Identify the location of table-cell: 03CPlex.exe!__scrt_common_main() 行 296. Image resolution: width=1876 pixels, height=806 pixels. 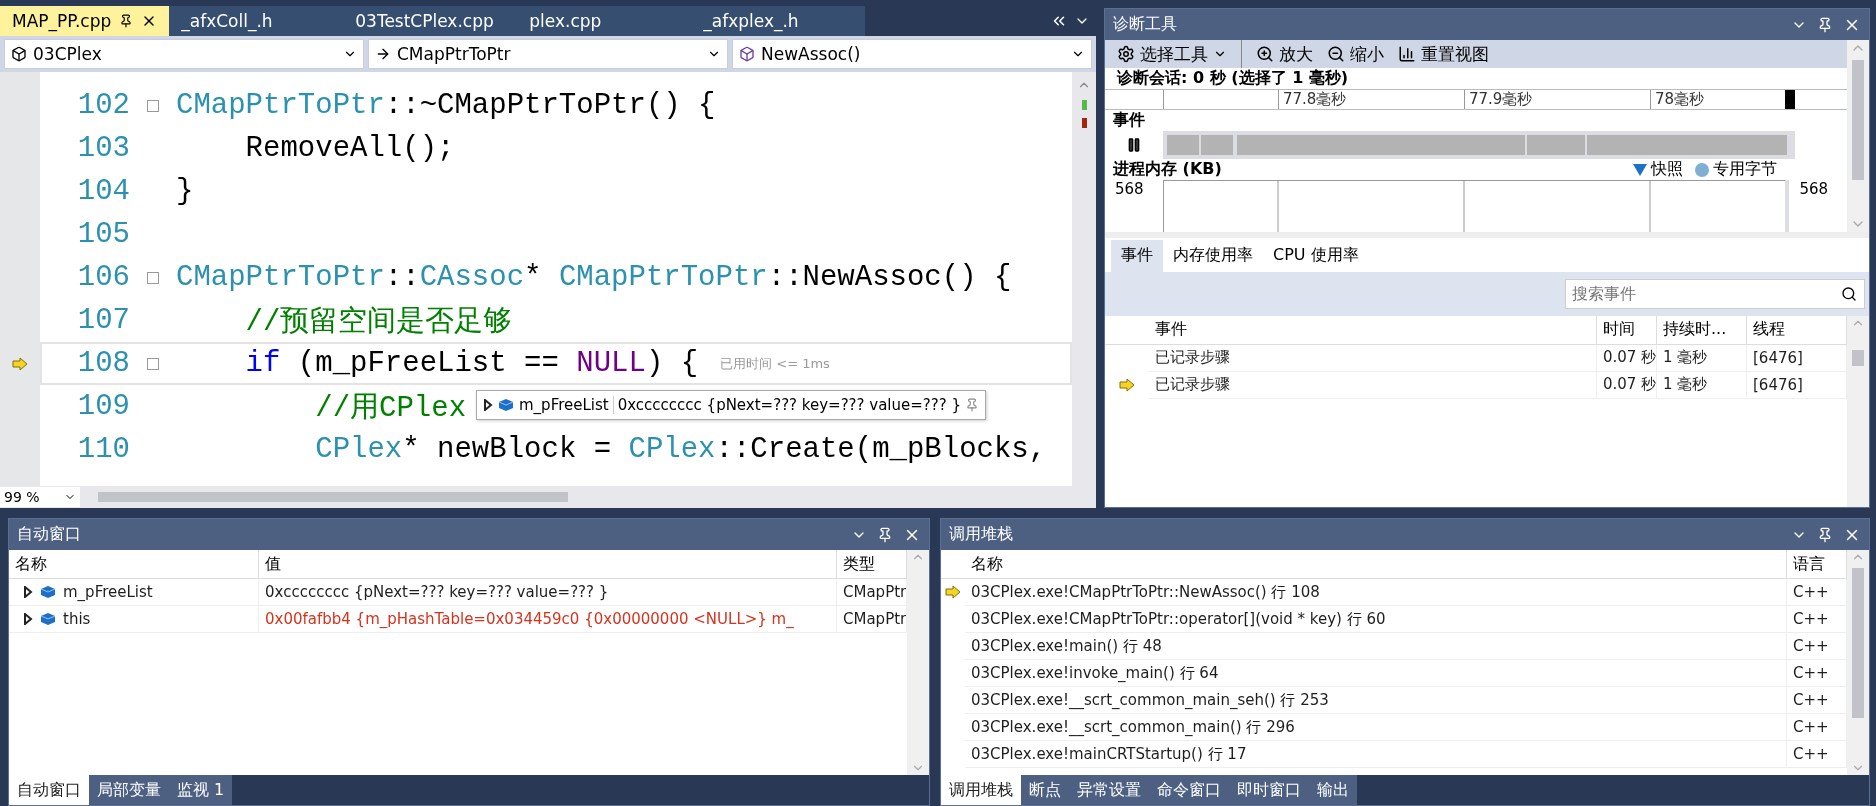
(1376, 727).